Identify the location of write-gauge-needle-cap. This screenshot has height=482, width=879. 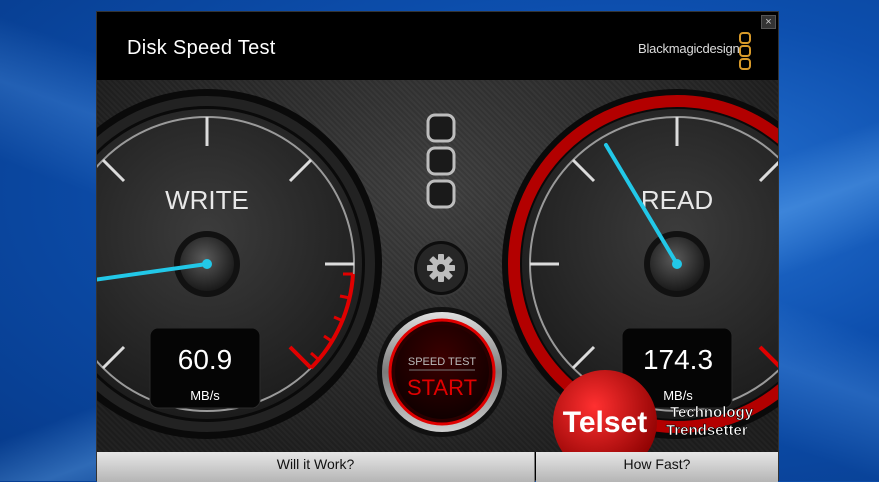
(207, 264).